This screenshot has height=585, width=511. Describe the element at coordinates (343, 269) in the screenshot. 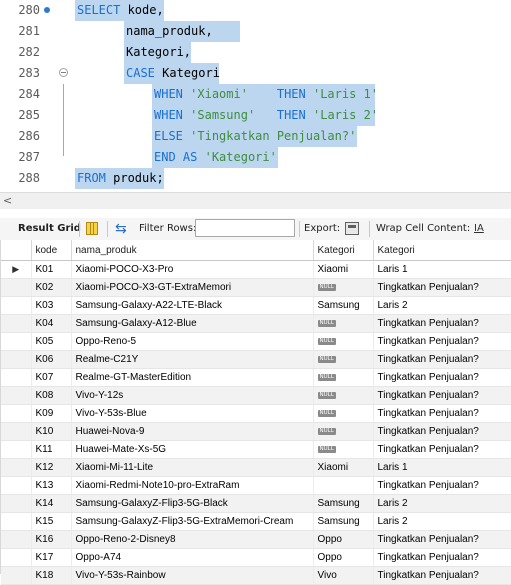

I see `cell-kategori: Xiaomi` at that location.